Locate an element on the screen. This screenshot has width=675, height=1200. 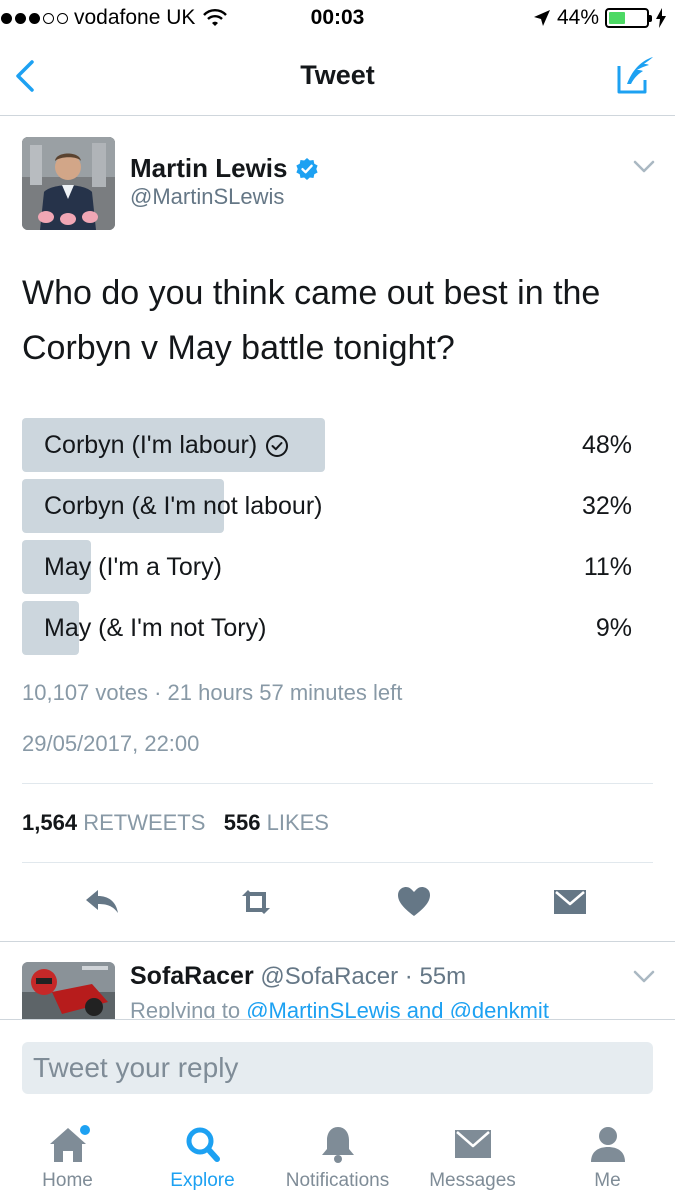
reply-input is located at coordinates (337, 1068).